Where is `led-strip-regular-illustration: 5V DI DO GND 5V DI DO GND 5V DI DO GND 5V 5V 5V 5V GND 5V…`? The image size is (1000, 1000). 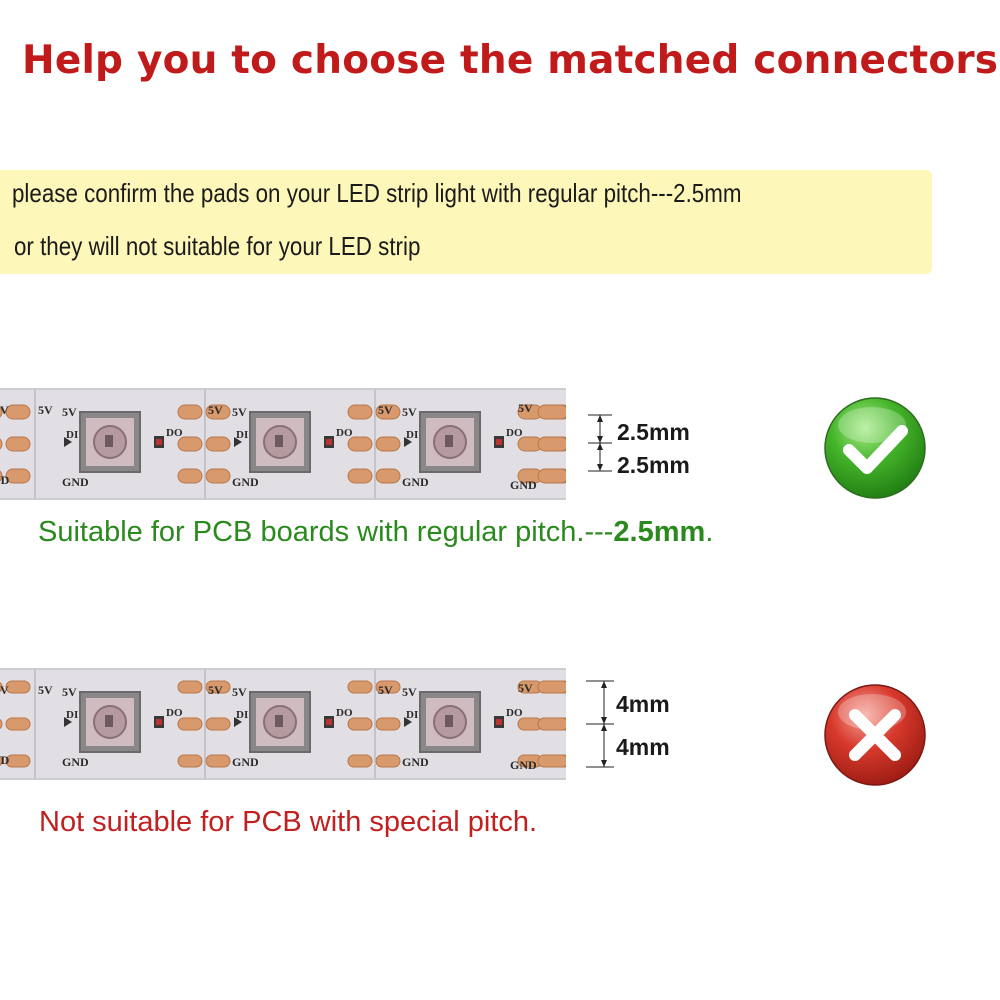
led-strip-regular-illustration: 5V DI DO GND 5V DI DO GND 5V DI DO GND 5V 5V 5V 5V GND 5V… is located at coordinates (283, 444).